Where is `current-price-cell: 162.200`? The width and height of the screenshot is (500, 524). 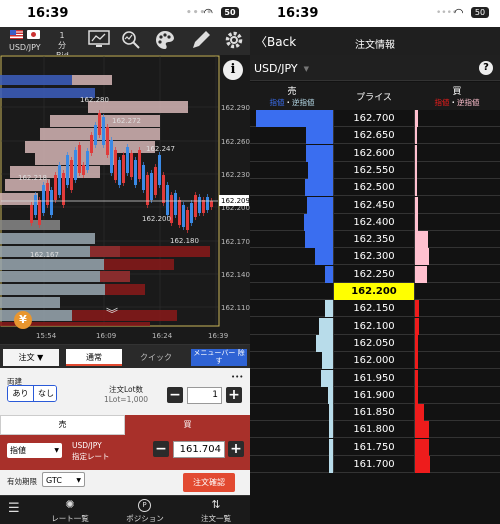 current-price-cell: 162.200 is located at coordinates (374, 291).